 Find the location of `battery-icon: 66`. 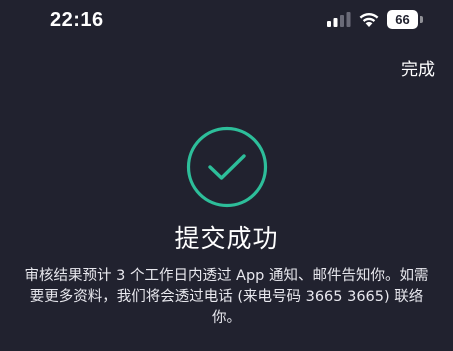

battery-icon: 66 is located at coordinates (406, 19).